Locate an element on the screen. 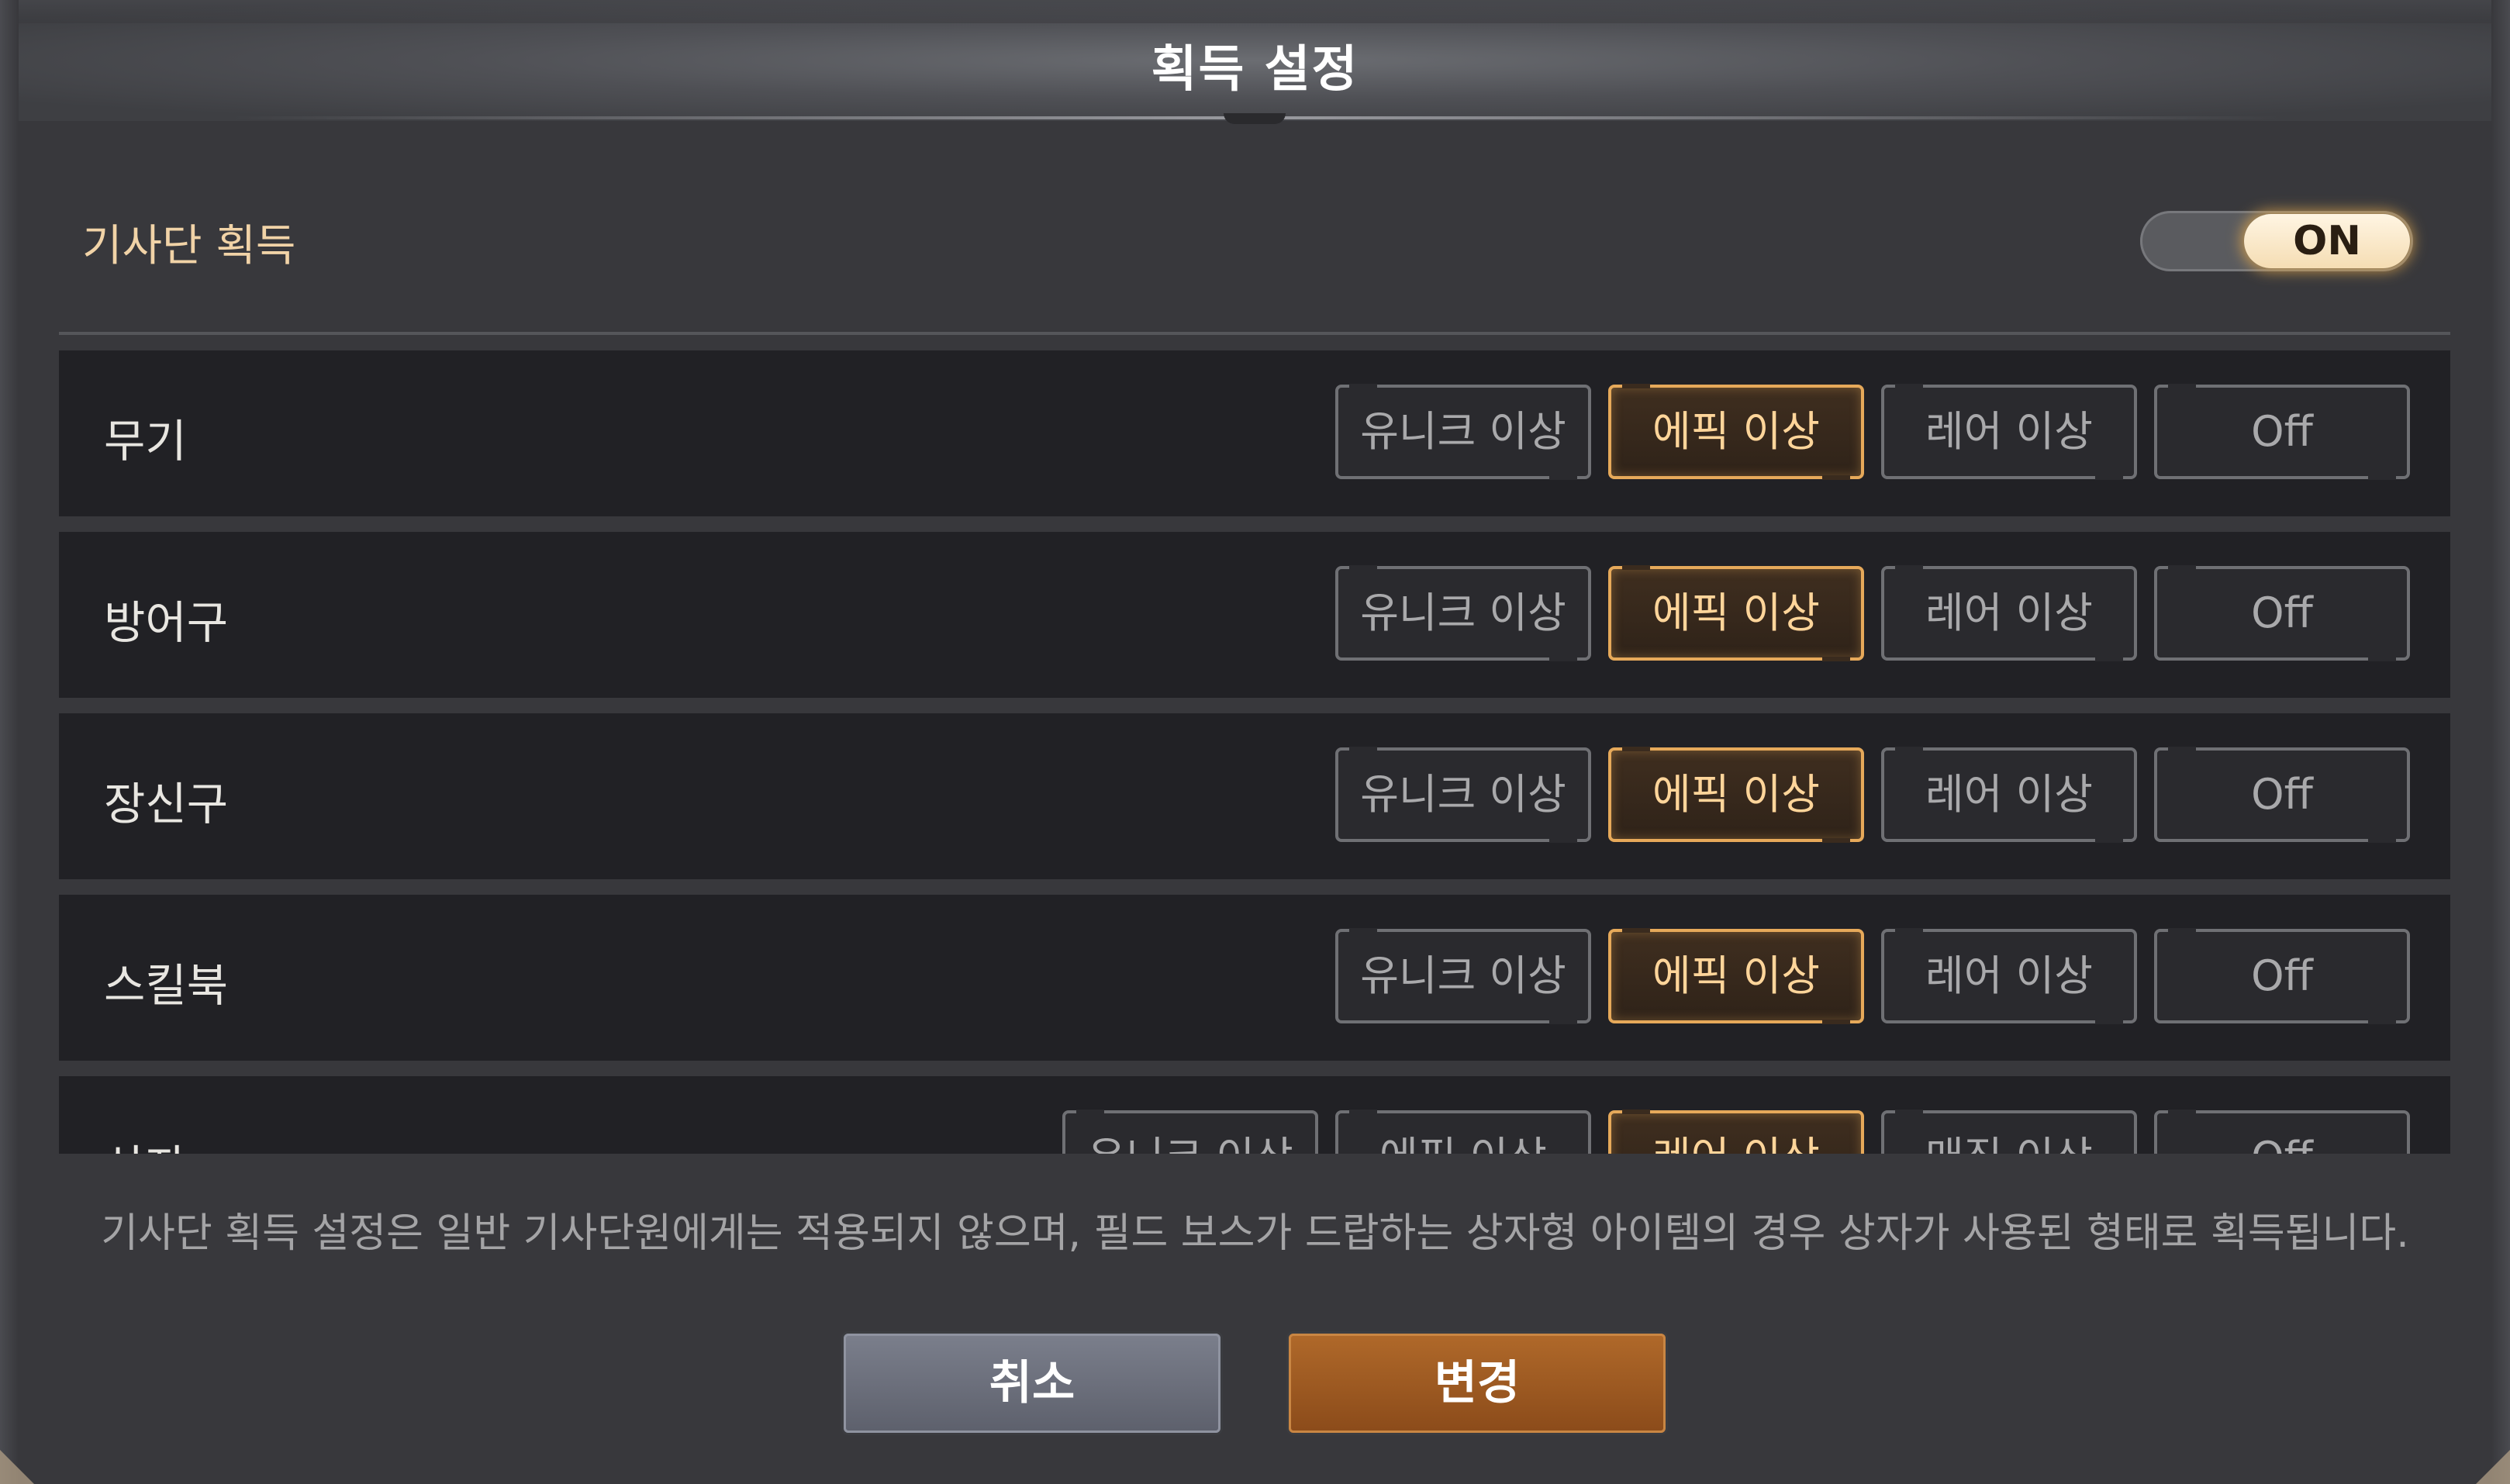  category-label: 스킬북 is located at coordinates (167, 985).